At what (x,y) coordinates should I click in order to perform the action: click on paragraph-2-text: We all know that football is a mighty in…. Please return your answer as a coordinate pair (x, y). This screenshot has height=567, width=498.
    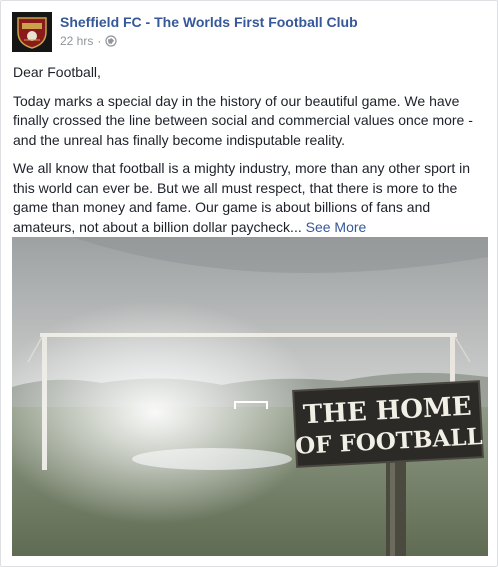
    Looking at the image, I should click on (242, 197).